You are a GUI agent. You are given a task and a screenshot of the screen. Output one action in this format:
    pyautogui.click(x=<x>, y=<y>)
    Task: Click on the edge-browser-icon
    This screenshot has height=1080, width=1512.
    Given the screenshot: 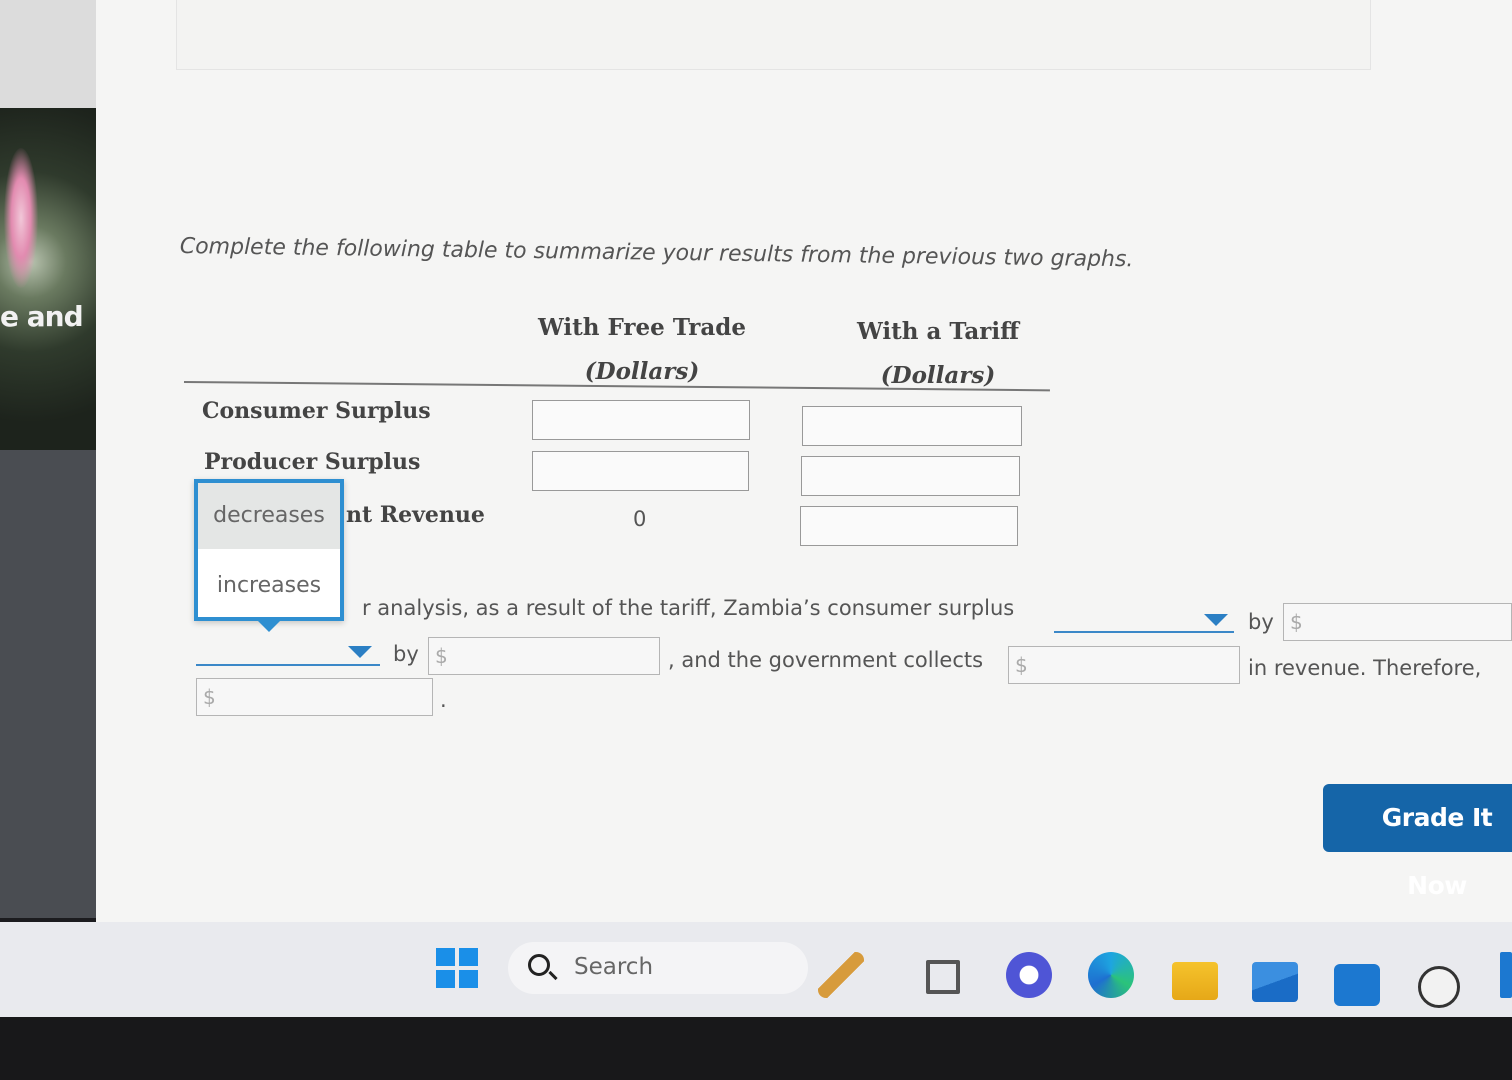 What is the action you would take?
    pyautogui.click(x=1111, y=975)
    